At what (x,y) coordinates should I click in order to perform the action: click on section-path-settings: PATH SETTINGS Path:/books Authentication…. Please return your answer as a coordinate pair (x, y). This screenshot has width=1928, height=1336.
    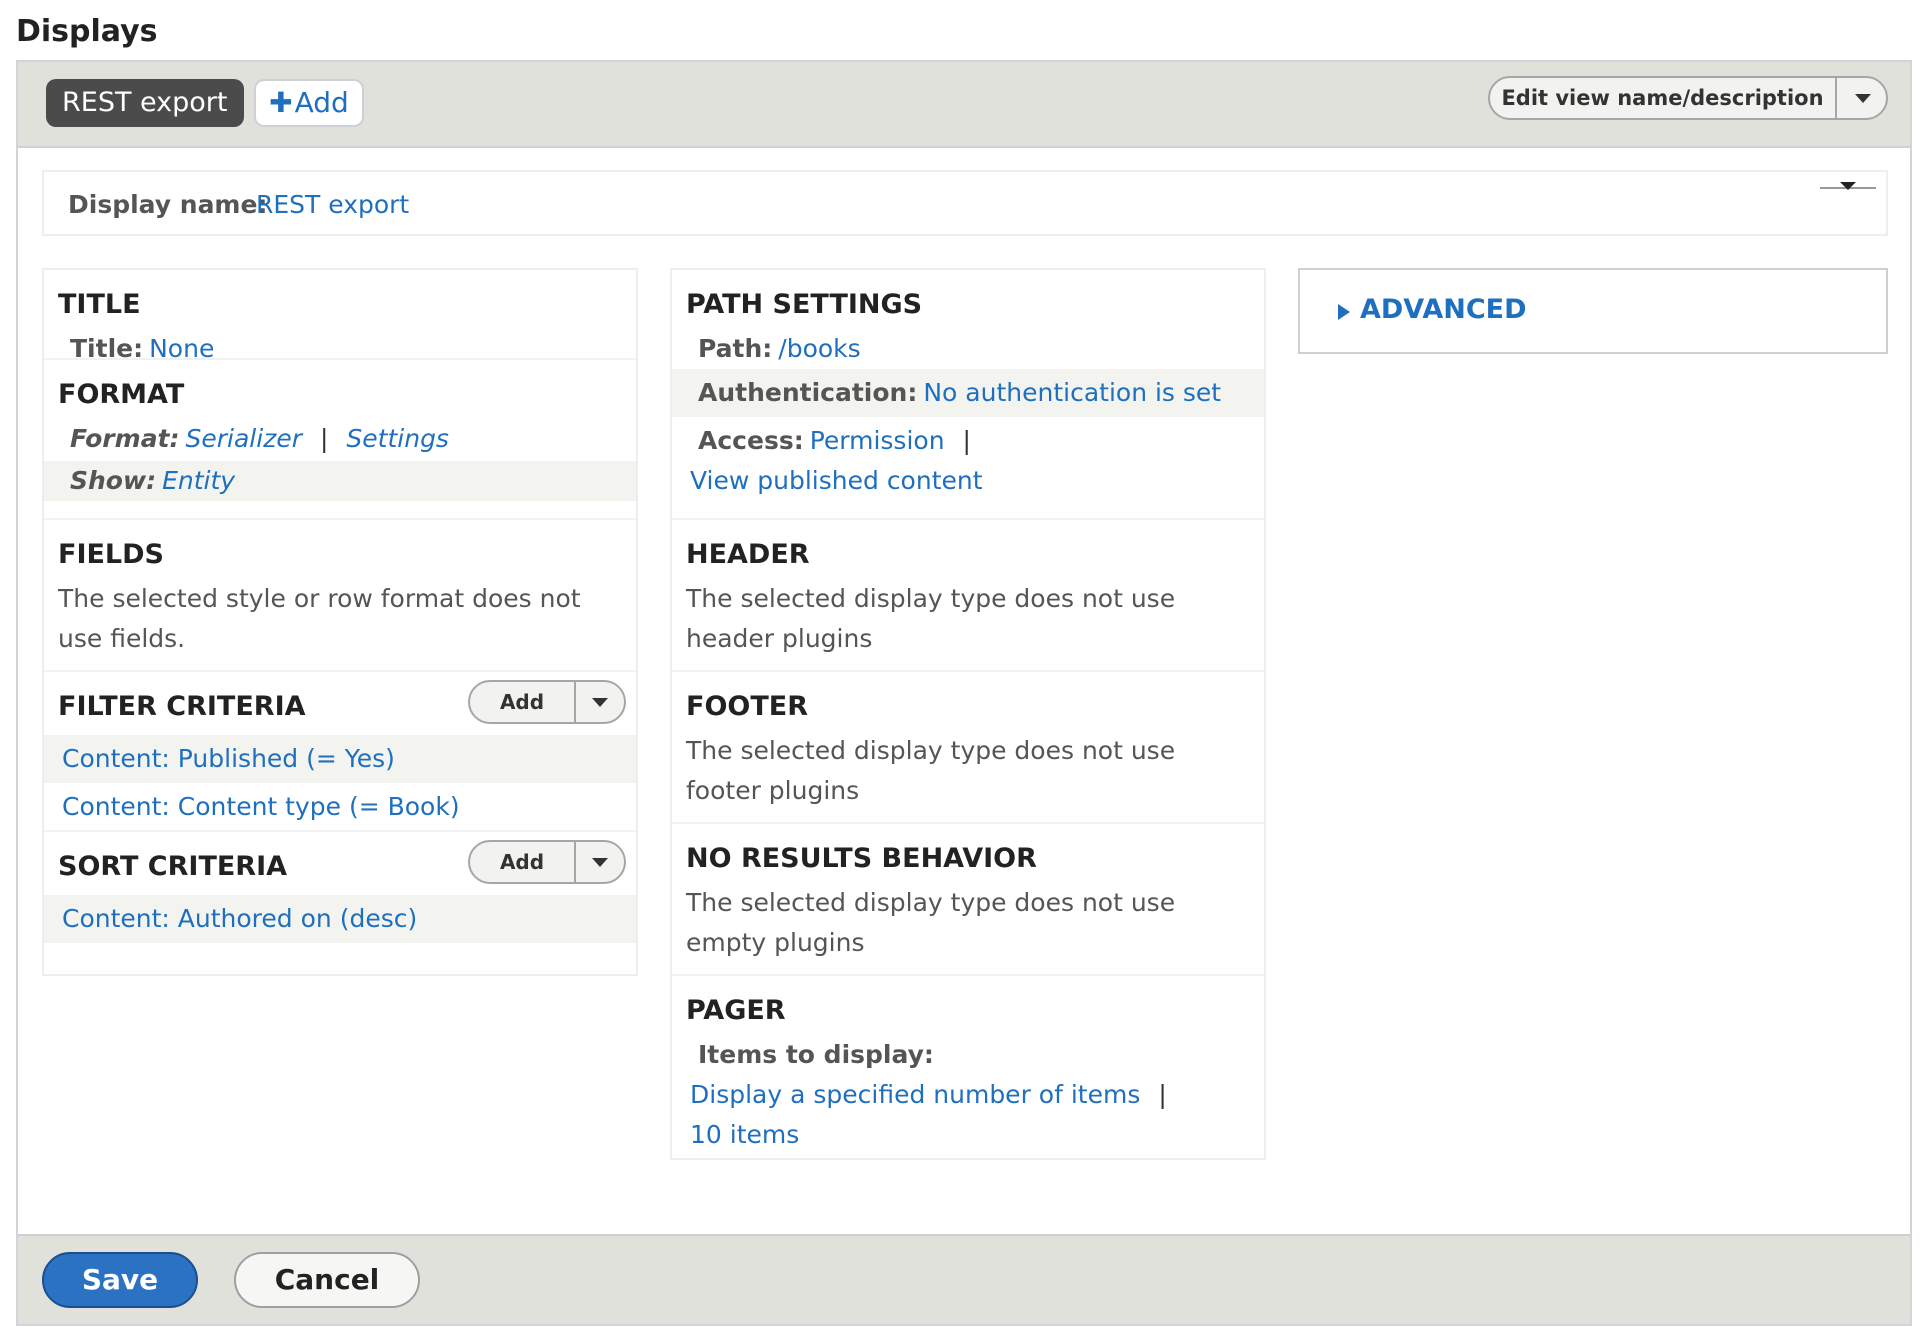
    Looking at the image, I should click on (968, 395).